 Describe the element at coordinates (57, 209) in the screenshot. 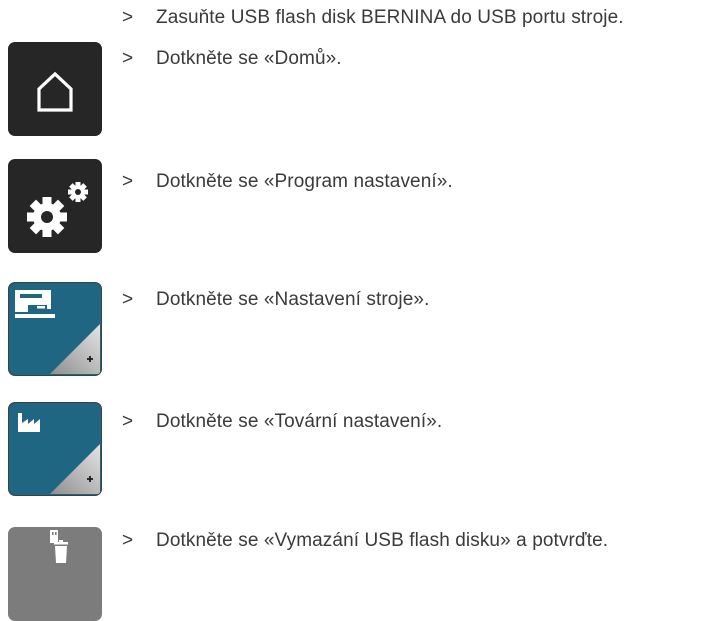

I see `gears-icon` at that location.